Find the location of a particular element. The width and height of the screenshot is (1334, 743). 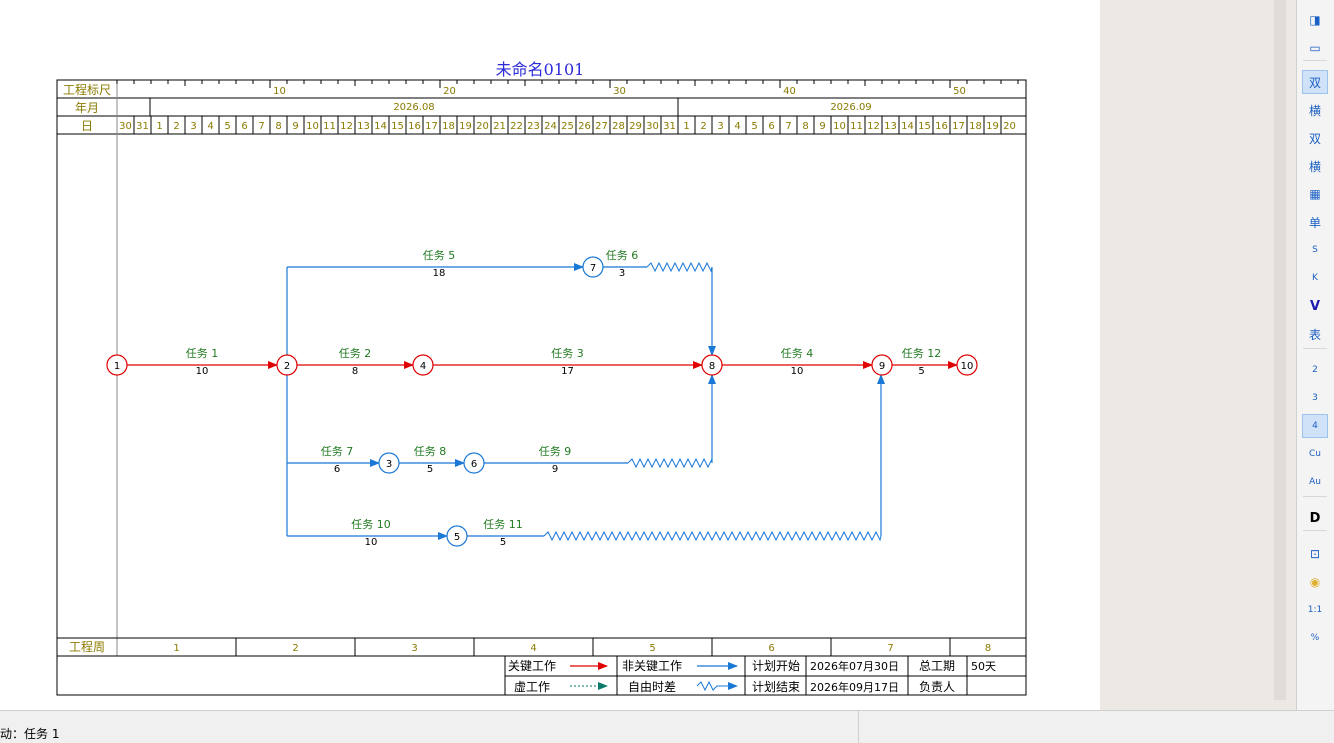

cu-button: Cu is located at coordinates (1315, 454).